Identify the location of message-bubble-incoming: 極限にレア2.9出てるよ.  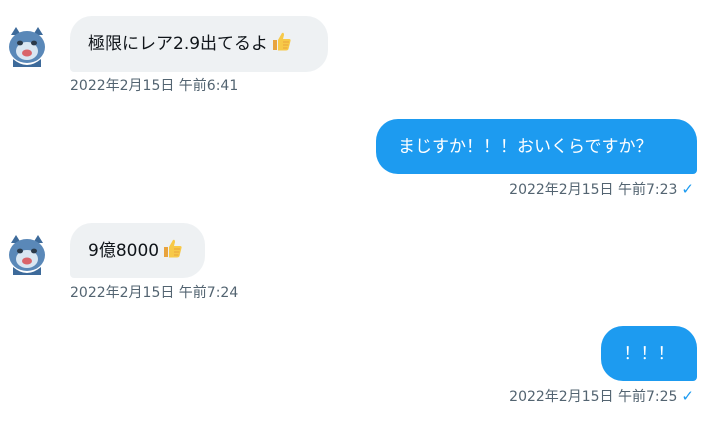
(199, 44).